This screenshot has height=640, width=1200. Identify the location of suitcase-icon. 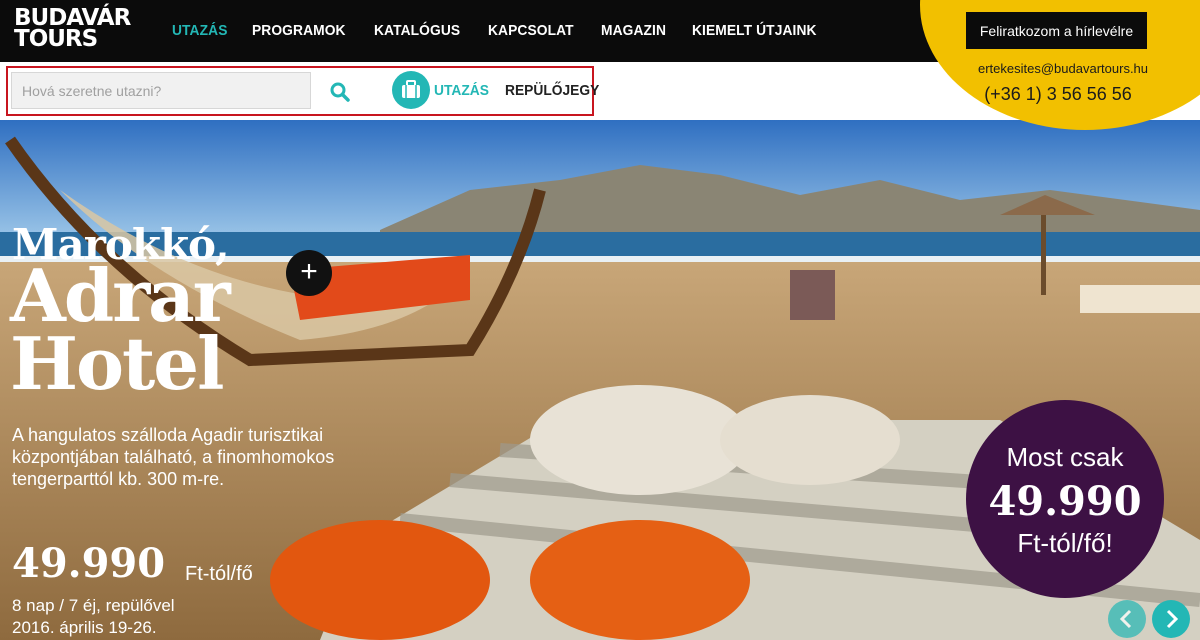
(411, 89).